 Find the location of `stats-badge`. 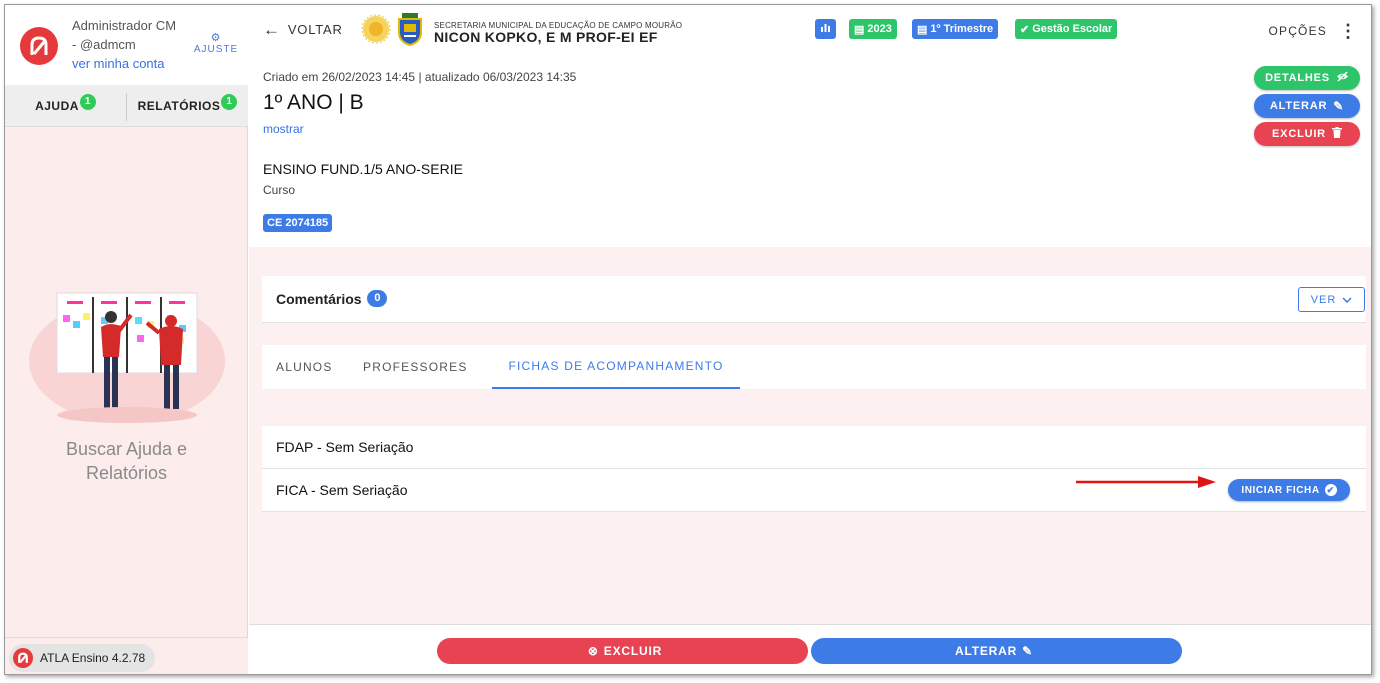

stats-badge is located at coordinates (825, 29).